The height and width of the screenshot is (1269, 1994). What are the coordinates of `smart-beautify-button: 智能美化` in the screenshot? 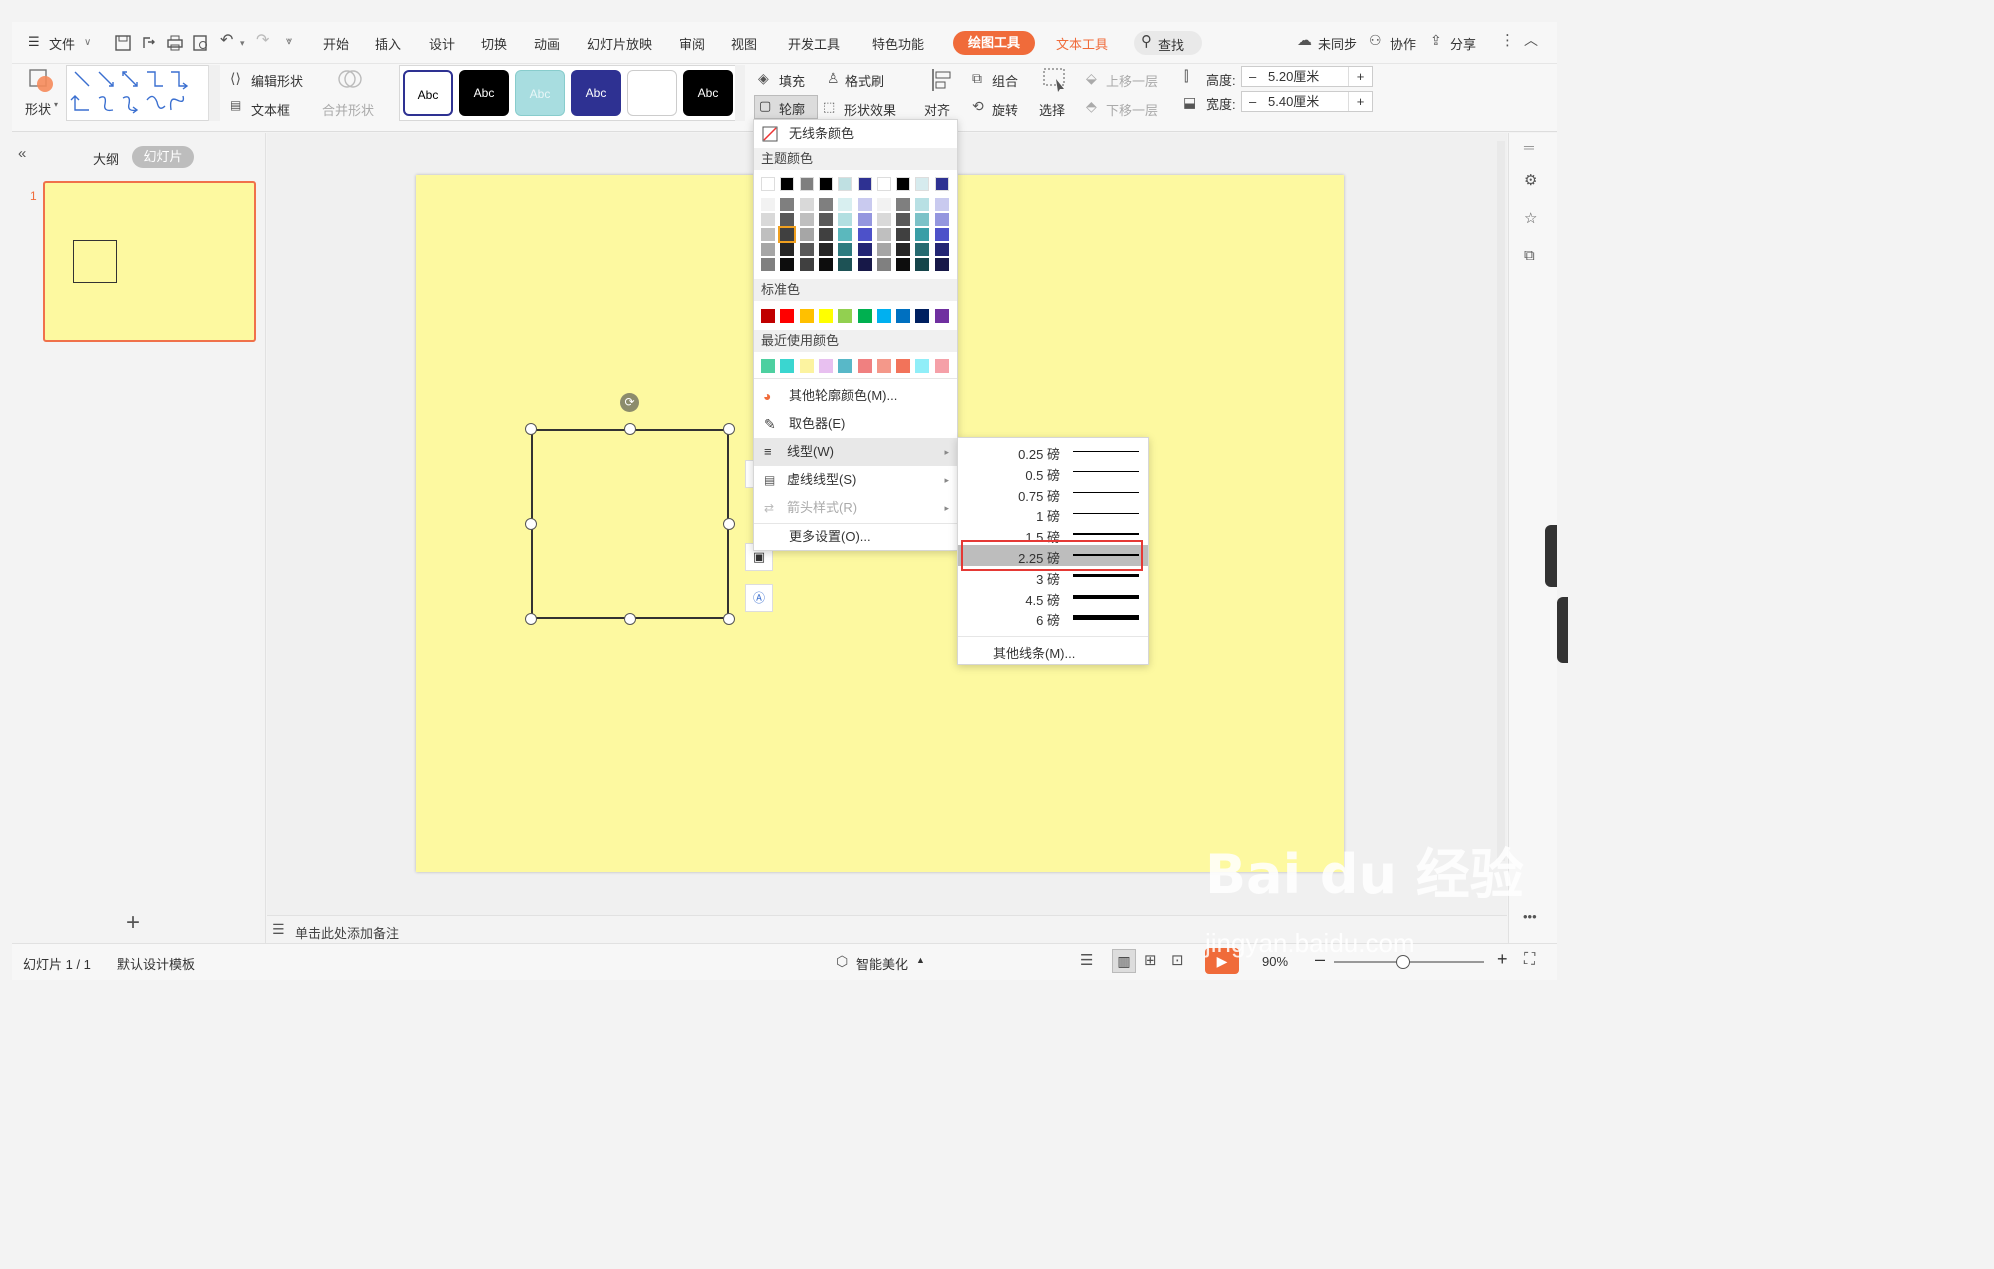 It's located at (882, 963).